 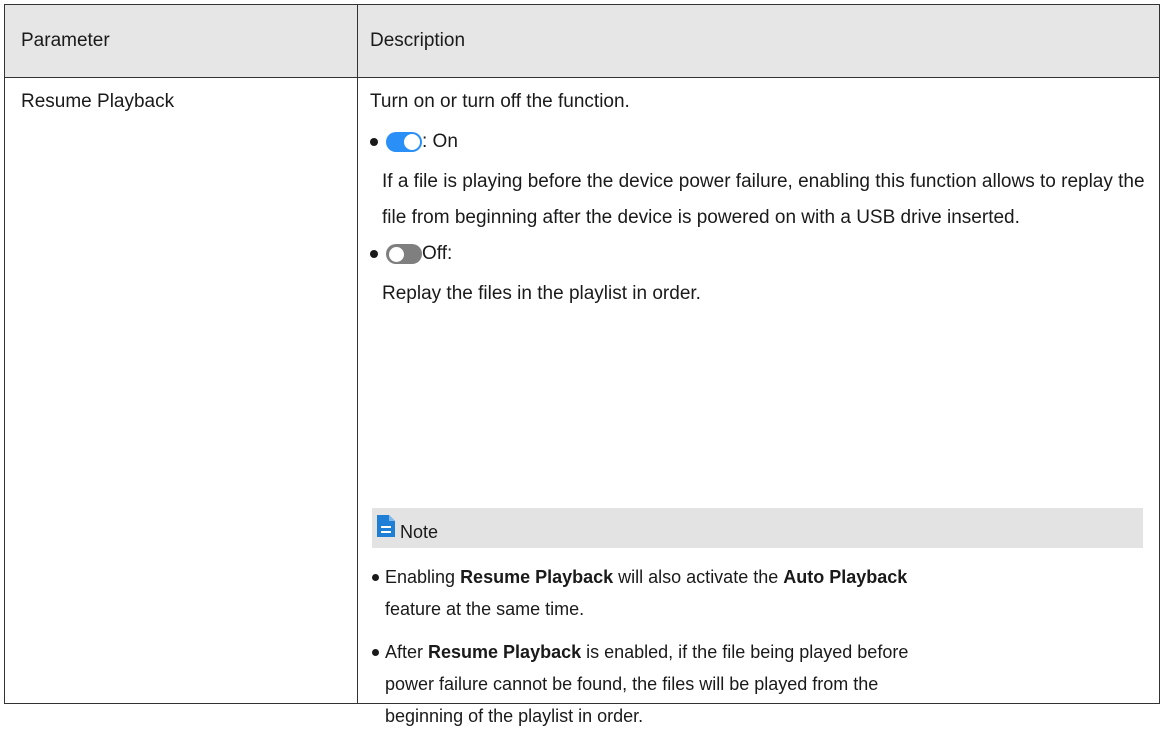 What do you see at coordinates (65, 40) in the screenshot?
I see `header-parameter: Parameter` at bounding box center [65, 40].